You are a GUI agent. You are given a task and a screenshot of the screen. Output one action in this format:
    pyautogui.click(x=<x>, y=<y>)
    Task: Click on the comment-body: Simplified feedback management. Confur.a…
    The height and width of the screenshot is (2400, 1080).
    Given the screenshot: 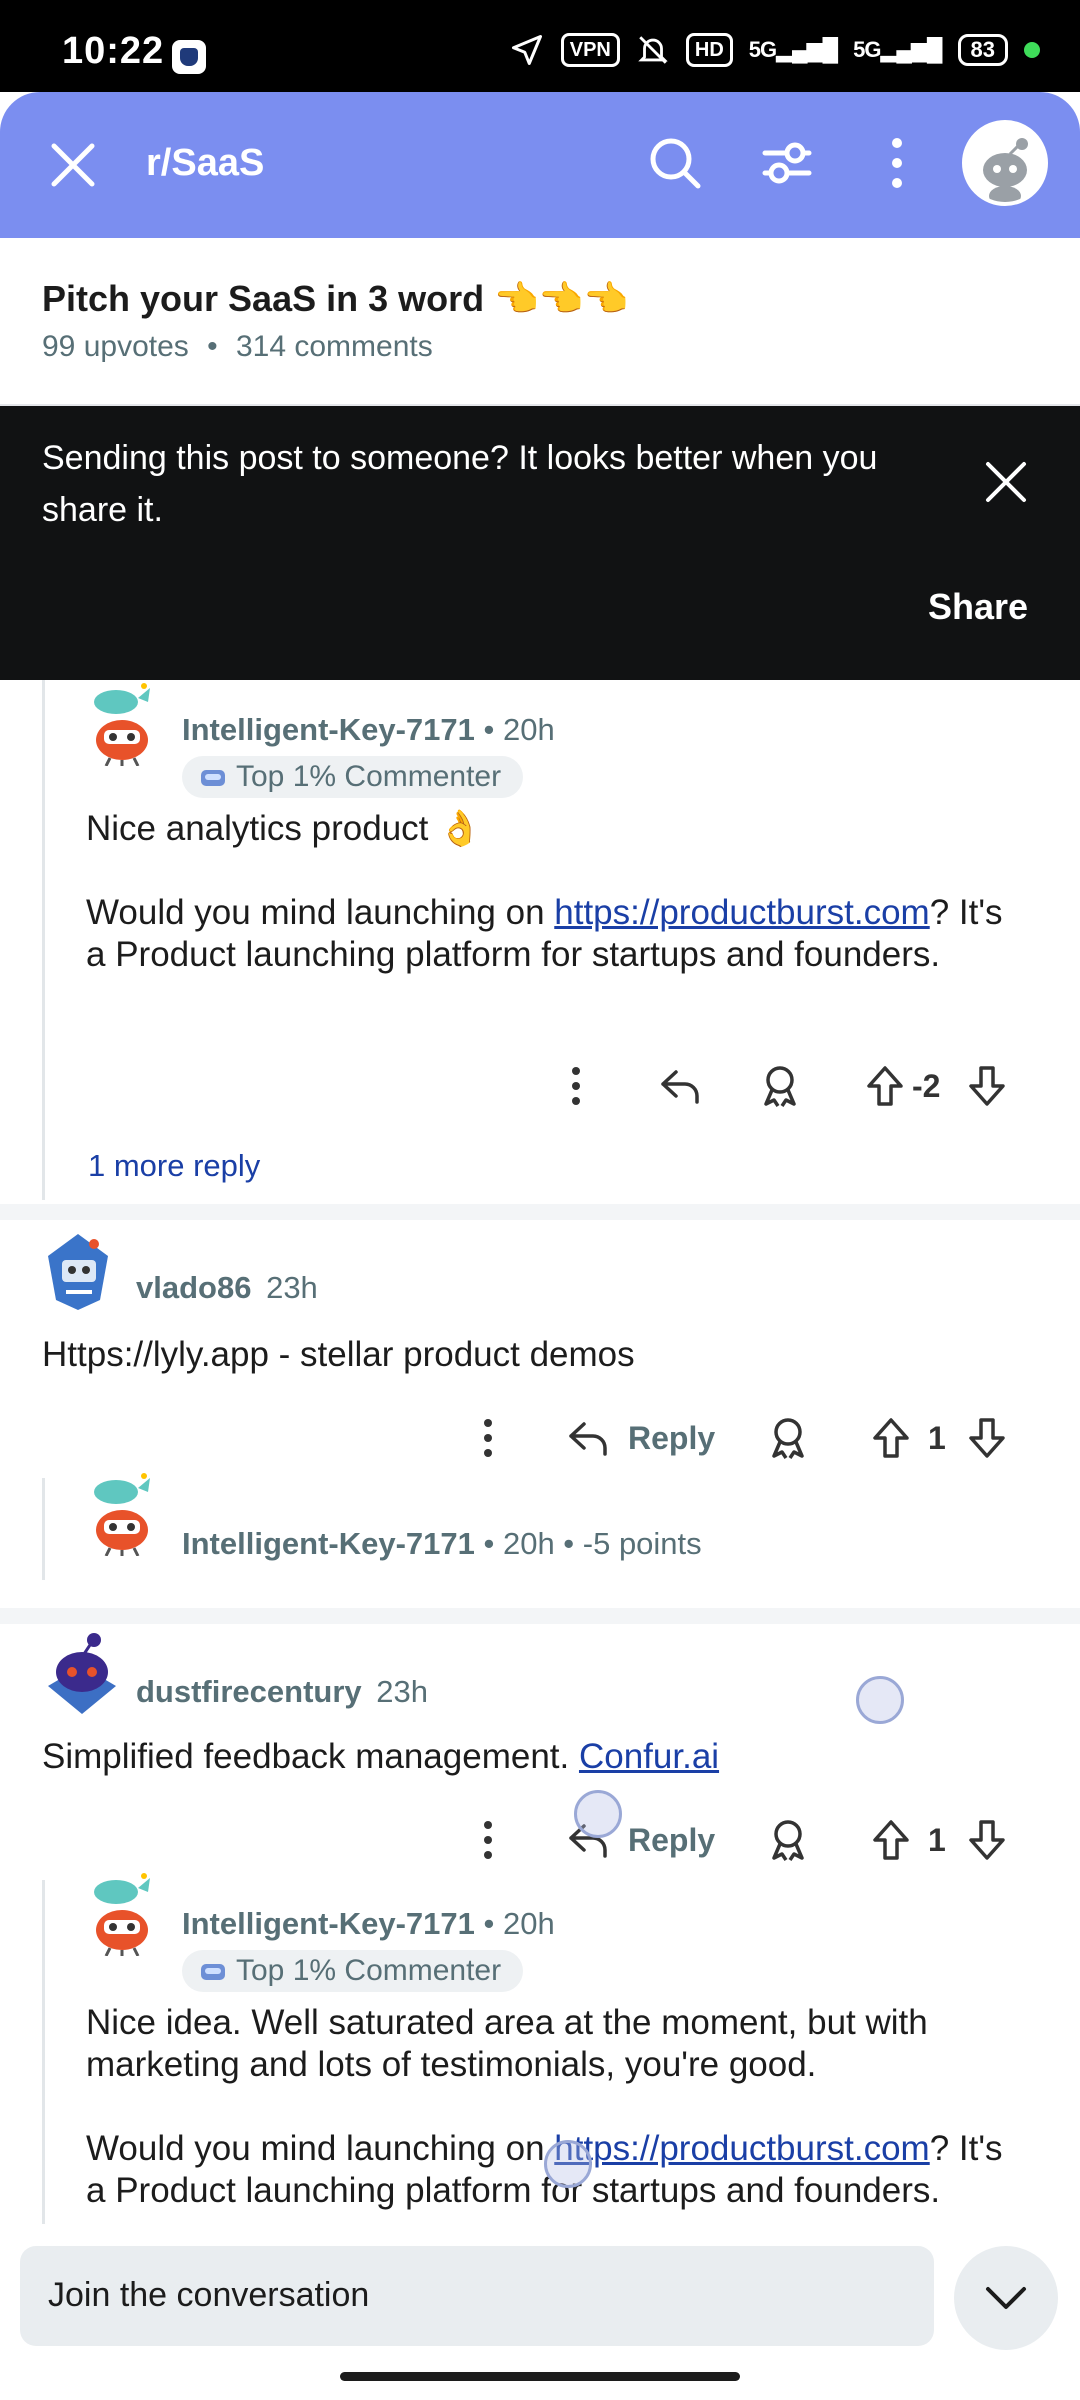 What is the action you would take?
    pyautogui.click(x=381, y=1756)
    